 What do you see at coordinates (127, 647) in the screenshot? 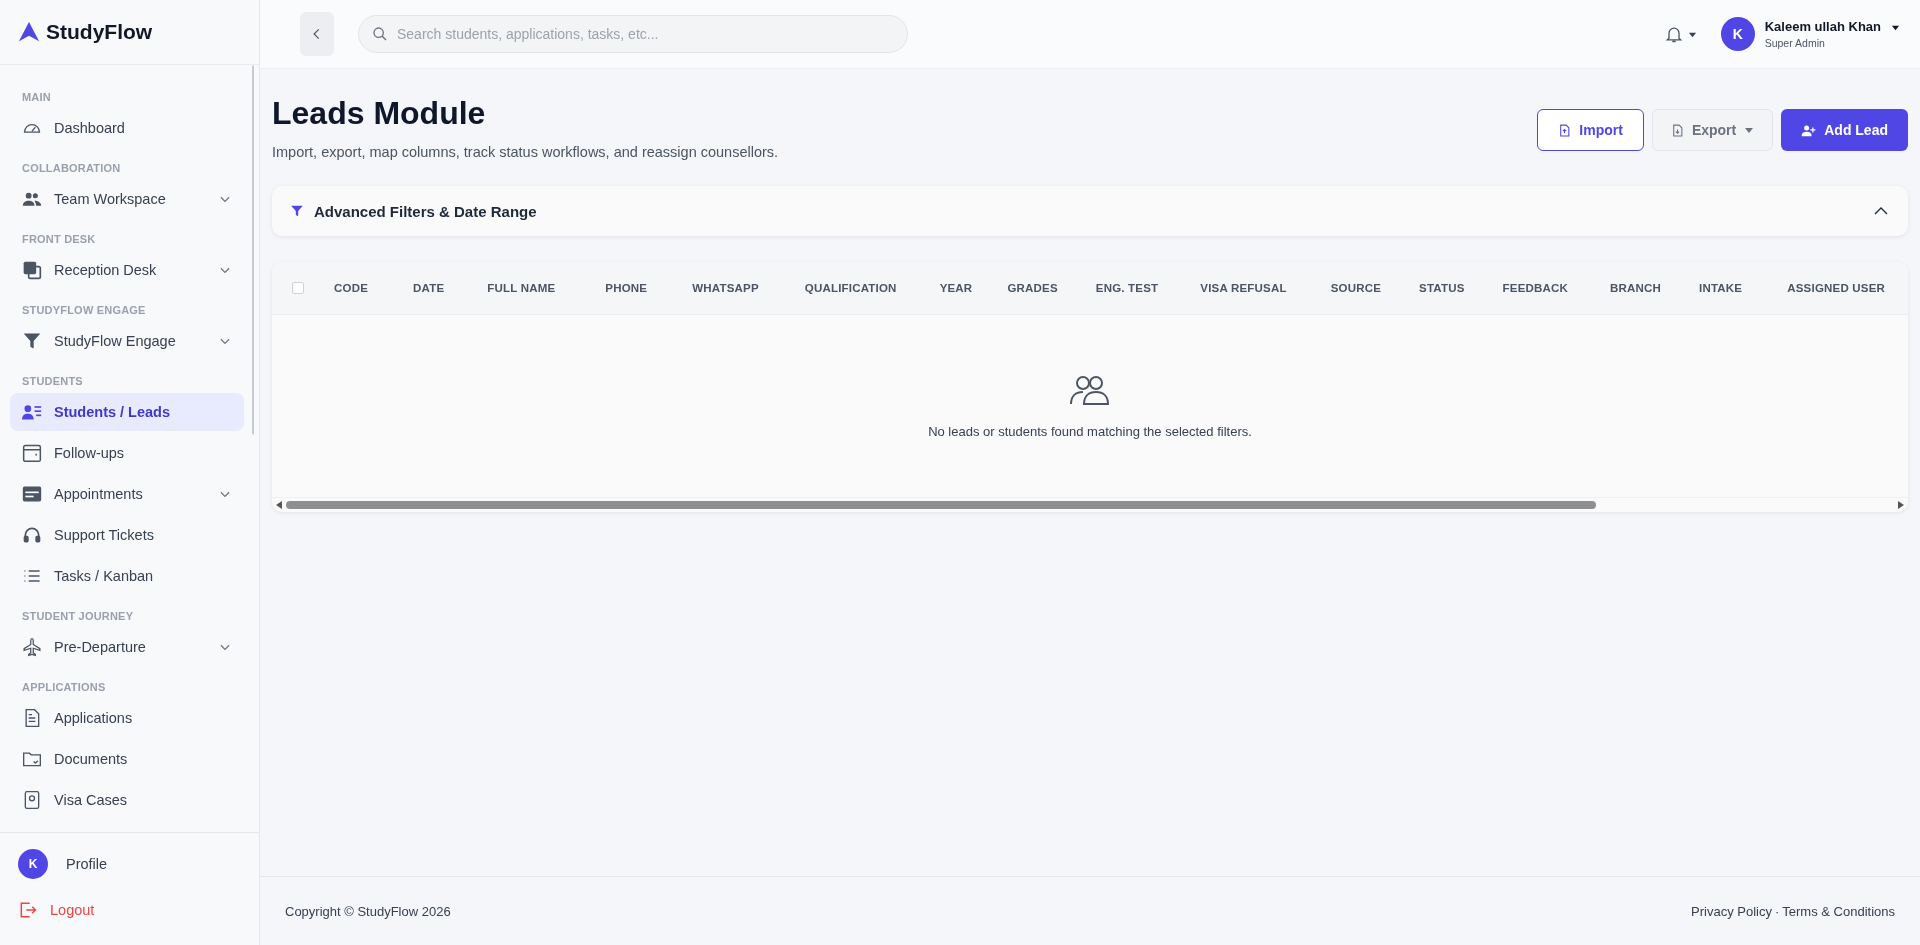
I see `sidebar-item: Pre-Departure` at bounding box center [127, 647].